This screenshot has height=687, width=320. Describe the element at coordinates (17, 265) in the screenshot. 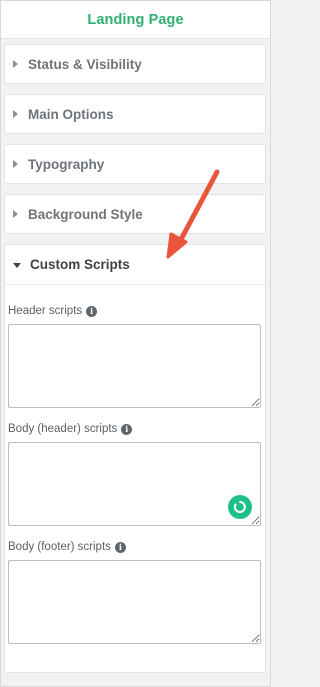

I see `caret-down-icon` at that location.